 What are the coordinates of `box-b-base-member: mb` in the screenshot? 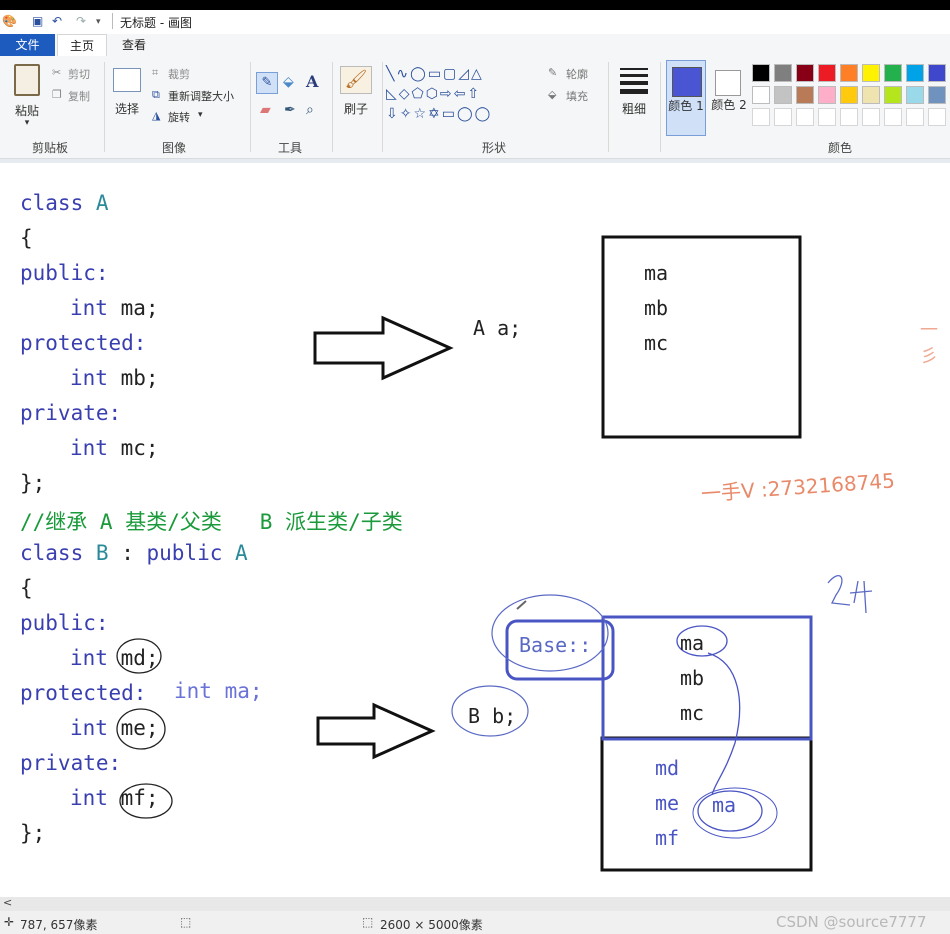 It's located at (692, 678).